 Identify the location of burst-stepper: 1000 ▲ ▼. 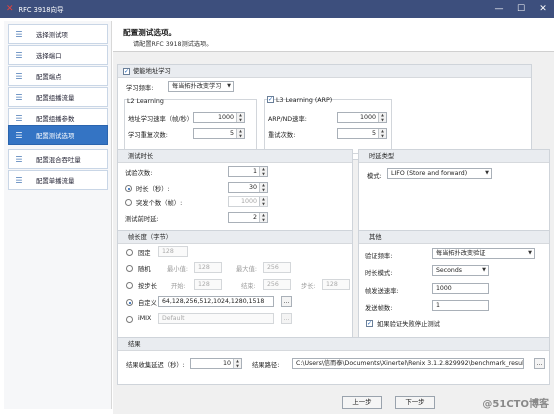
(248, 201).